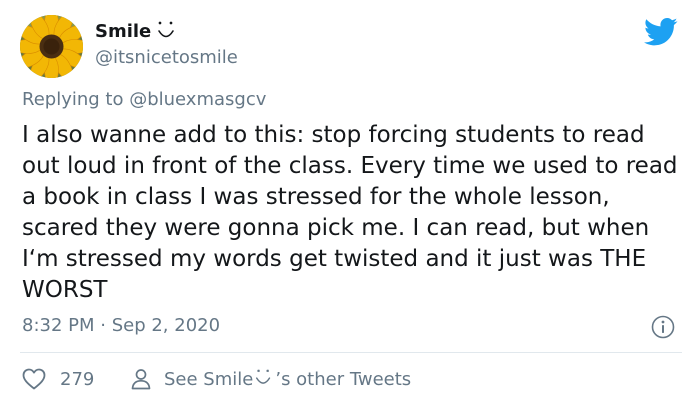 The image size is (700, 406). I want to click on reply-prefix: Replying to, so click(73, 99).